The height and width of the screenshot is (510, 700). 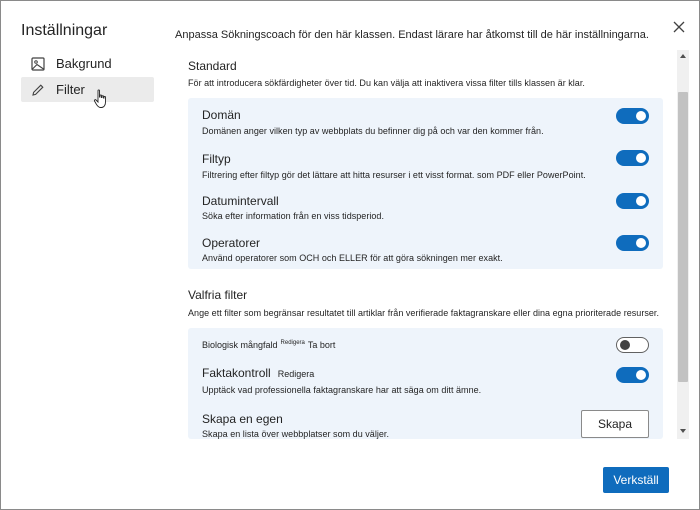 I want to click on pencil-icon, so click(x=38, y=90).